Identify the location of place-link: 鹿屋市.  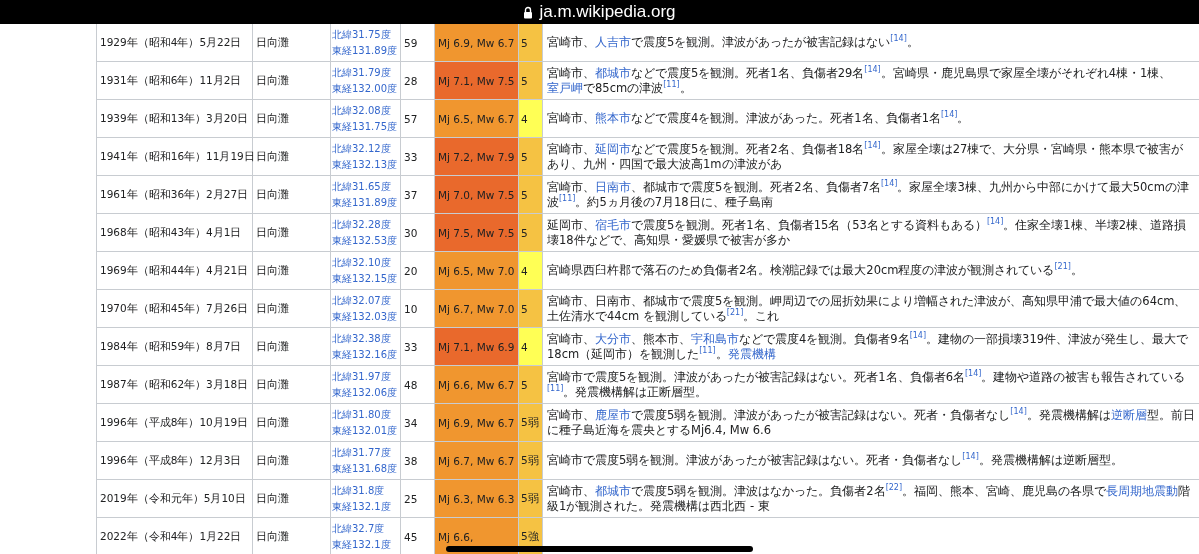
(613, 414).